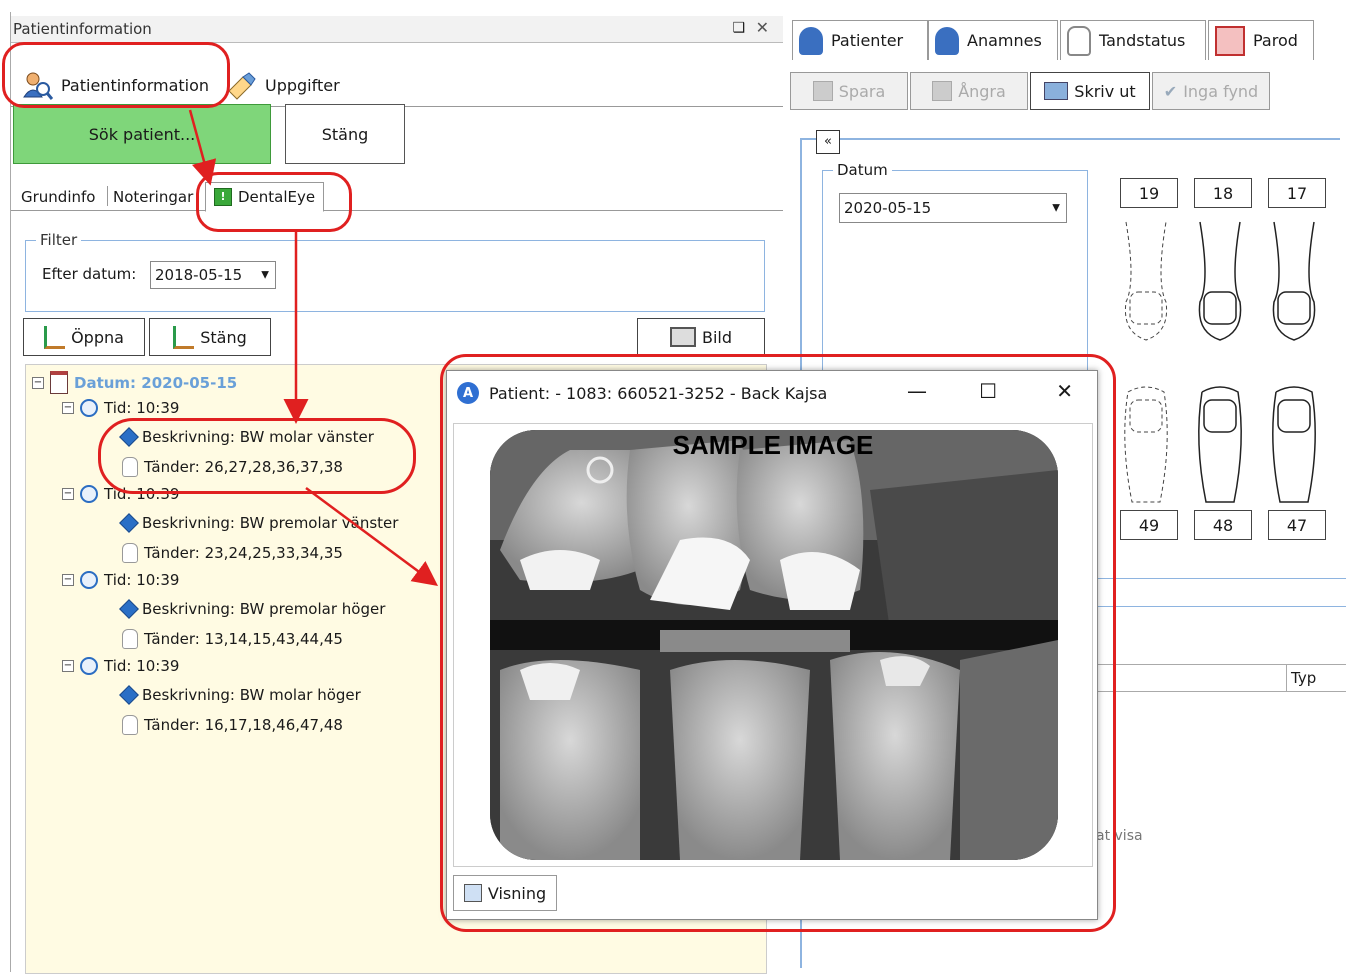 The height and width of the screenshot is (978, 1346). What do you see at coordinates (1223, 525) in the screenshot?
I see `tooth-number-48: 48` at bounding box center [1223, 525].